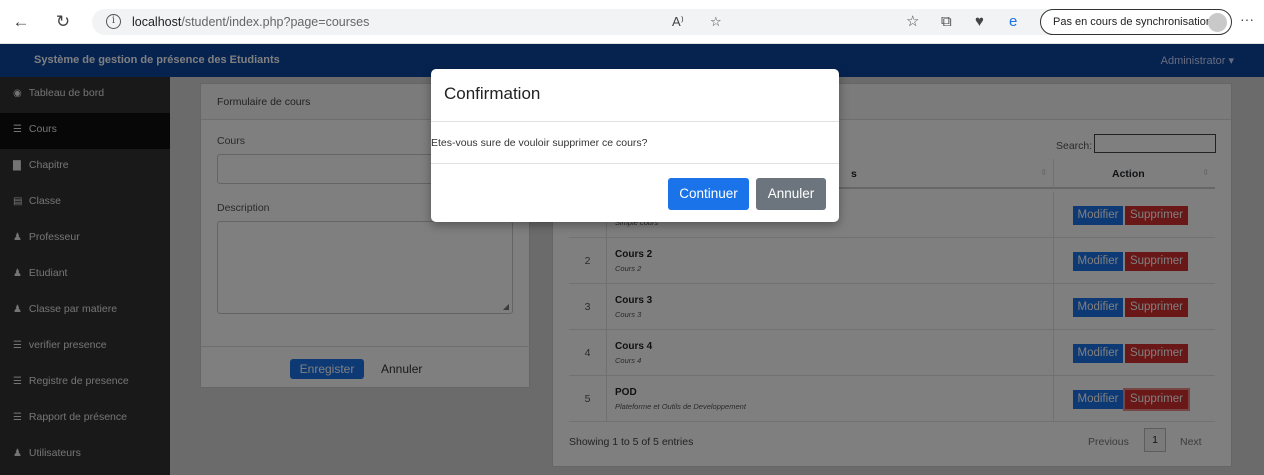 The image size is (1264, 475). I want to click on dialog-cancel-button: Annuler, so click(791, 194).